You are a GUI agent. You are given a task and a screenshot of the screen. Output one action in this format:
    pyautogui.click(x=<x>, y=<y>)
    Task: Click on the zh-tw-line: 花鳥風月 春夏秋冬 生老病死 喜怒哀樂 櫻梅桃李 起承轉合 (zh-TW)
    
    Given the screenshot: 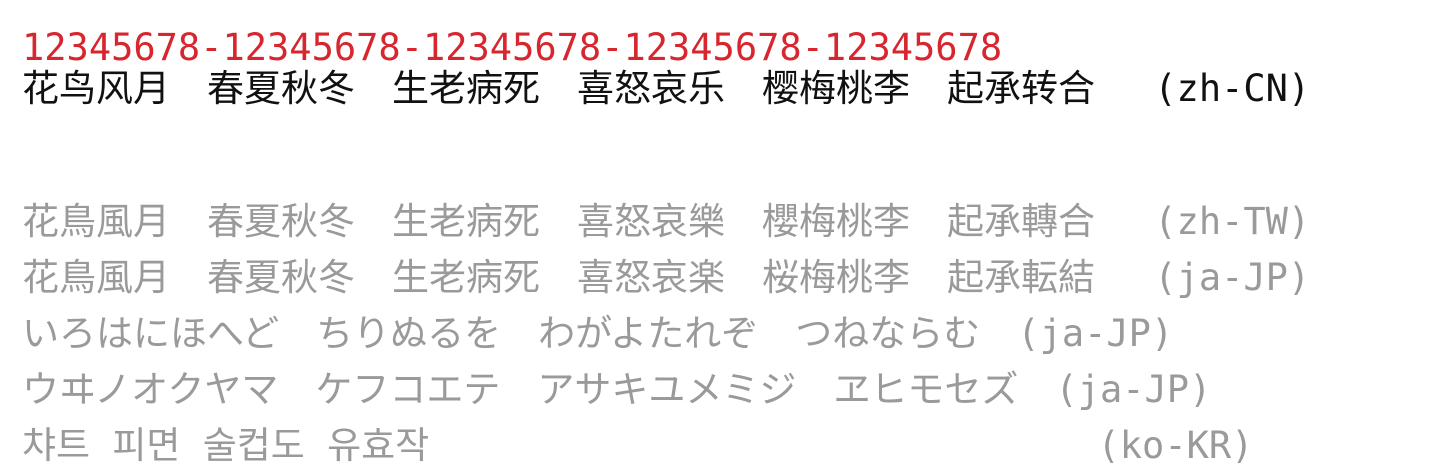 What is the action you would take?
    pyautogui.click(x=666, y=221)
    